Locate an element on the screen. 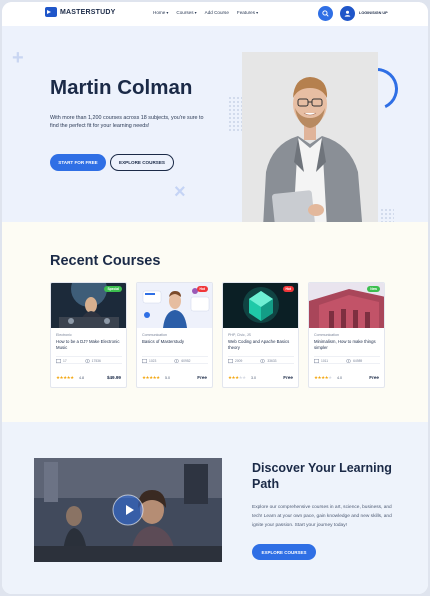 This screenshot has height=596, width=430. account-button is located at coordinates (347, 13).